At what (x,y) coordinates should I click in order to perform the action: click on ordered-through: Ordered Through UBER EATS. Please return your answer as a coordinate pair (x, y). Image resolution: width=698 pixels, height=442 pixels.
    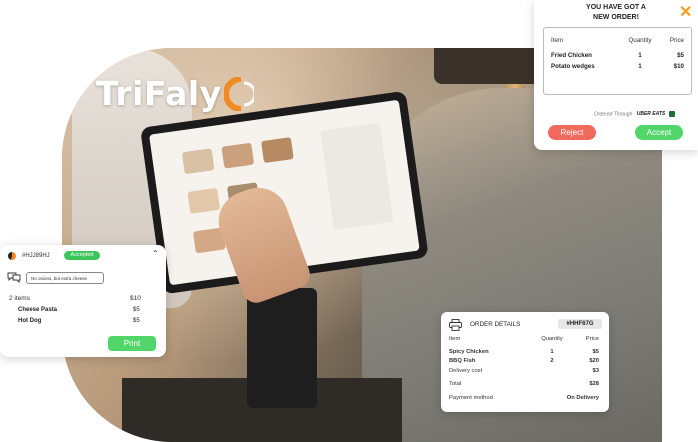
    Looking at the image, I should click on (634, 114).